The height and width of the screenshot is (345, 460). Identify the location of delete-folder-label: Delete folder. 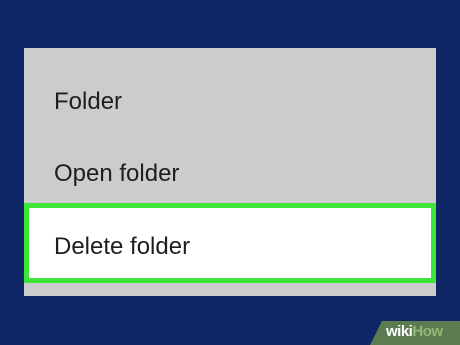
(122, 246).